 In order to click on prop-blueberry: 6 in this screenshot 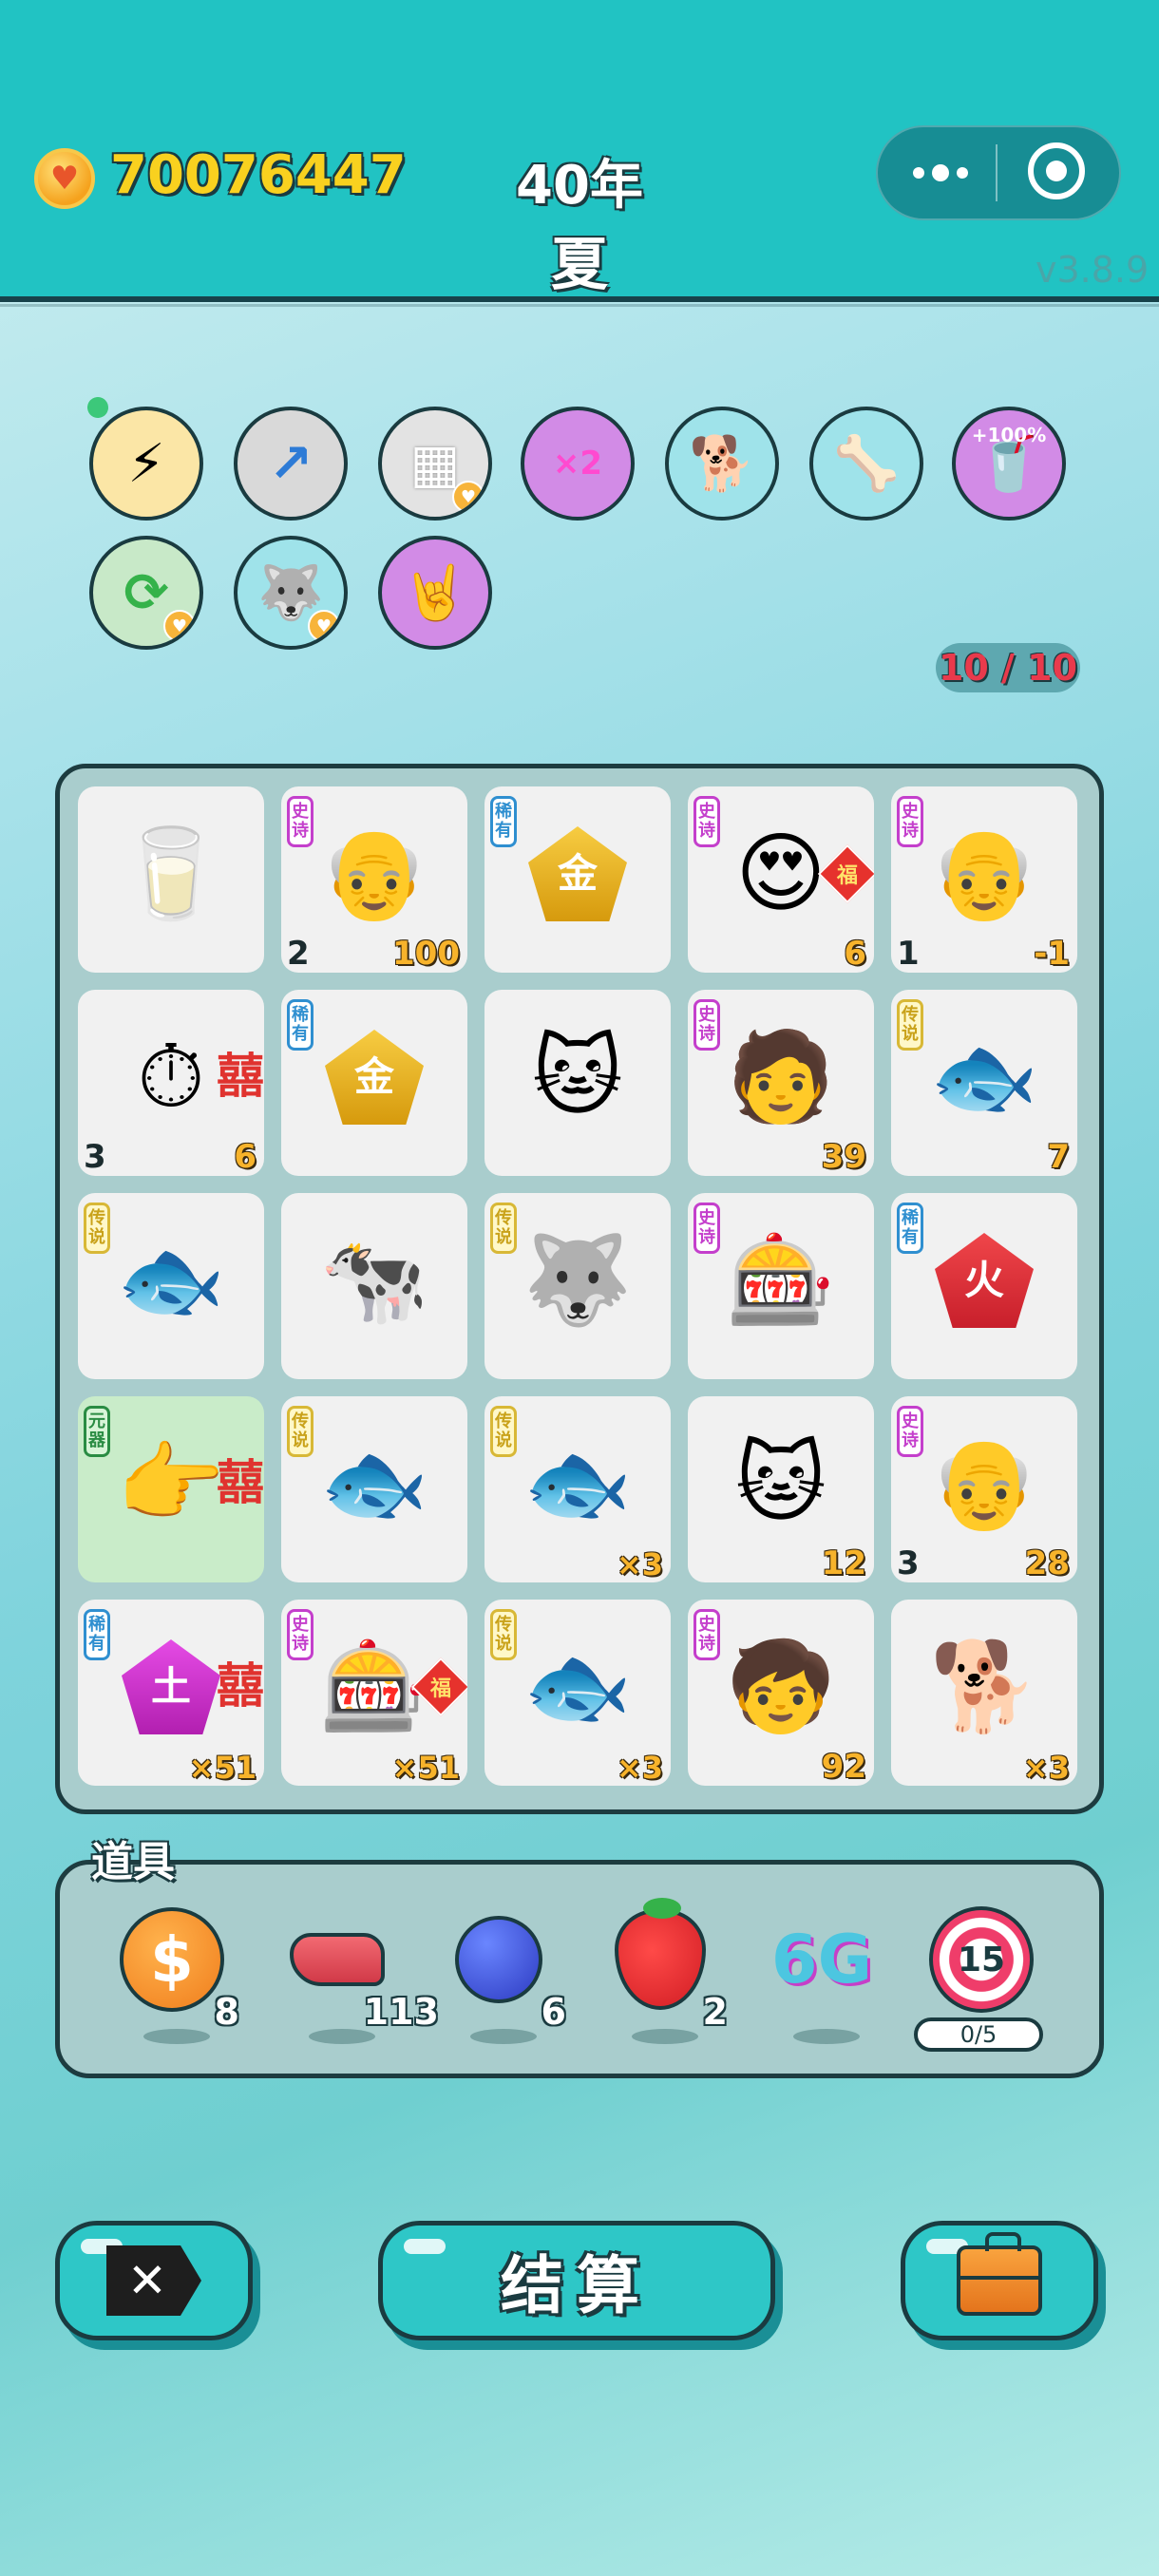, I will do `click(501, 1979)`.